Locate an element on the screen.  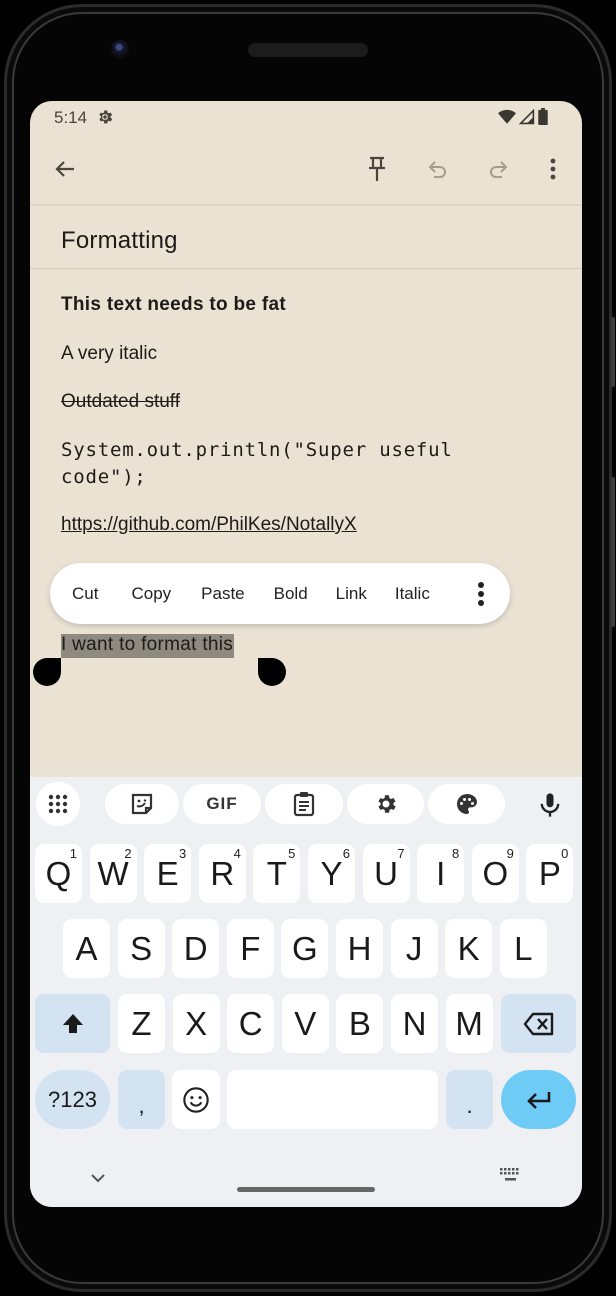
key-label: R is located at coordinates (222, 873).